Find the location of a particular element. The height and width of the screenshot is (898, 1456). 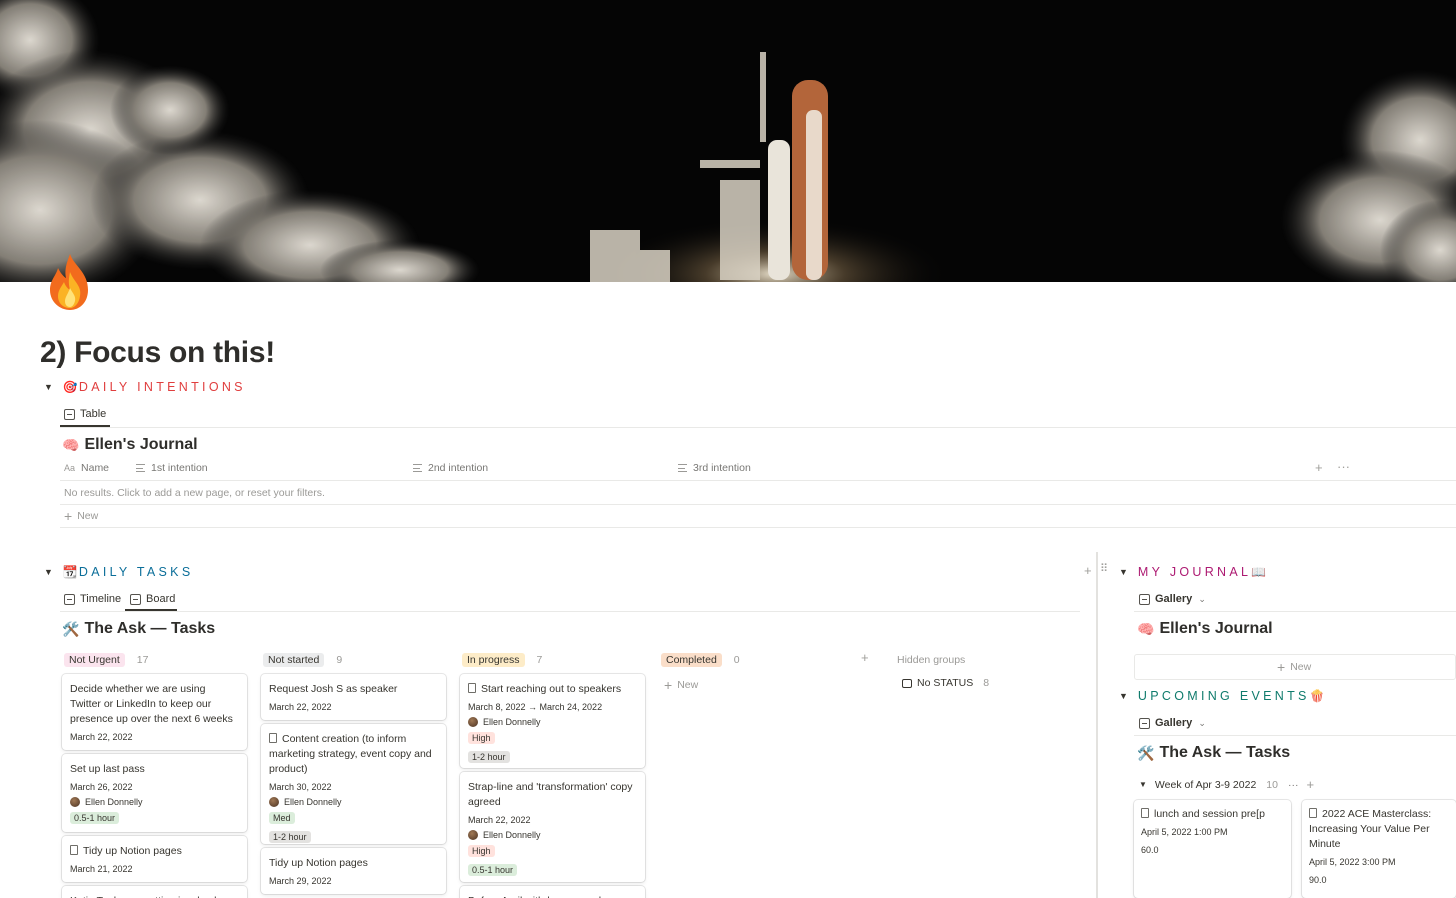

gallery-new-card: + New is located at coordinates (1295, 667).